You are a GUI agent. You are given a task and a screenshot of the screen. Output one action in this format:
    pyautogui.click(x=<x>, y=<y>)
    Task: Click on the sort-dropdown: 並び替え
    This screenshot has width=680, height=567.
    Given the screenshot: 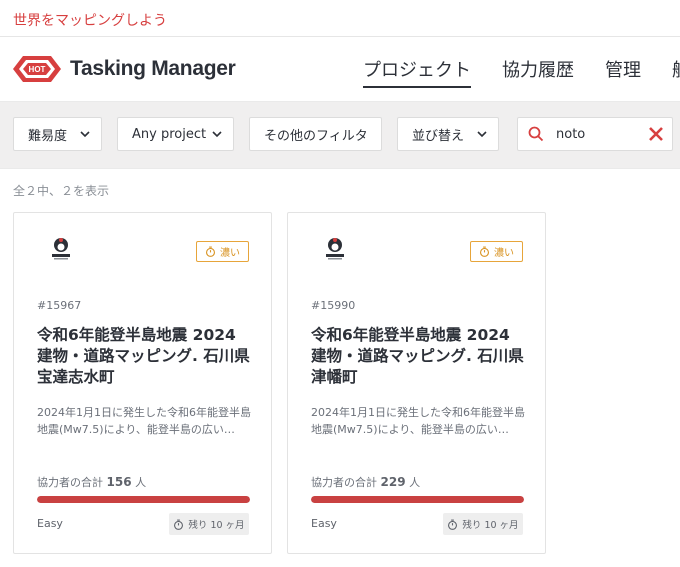 What is the action you would take?
    pyautogui.click(x=448, y=134)
    